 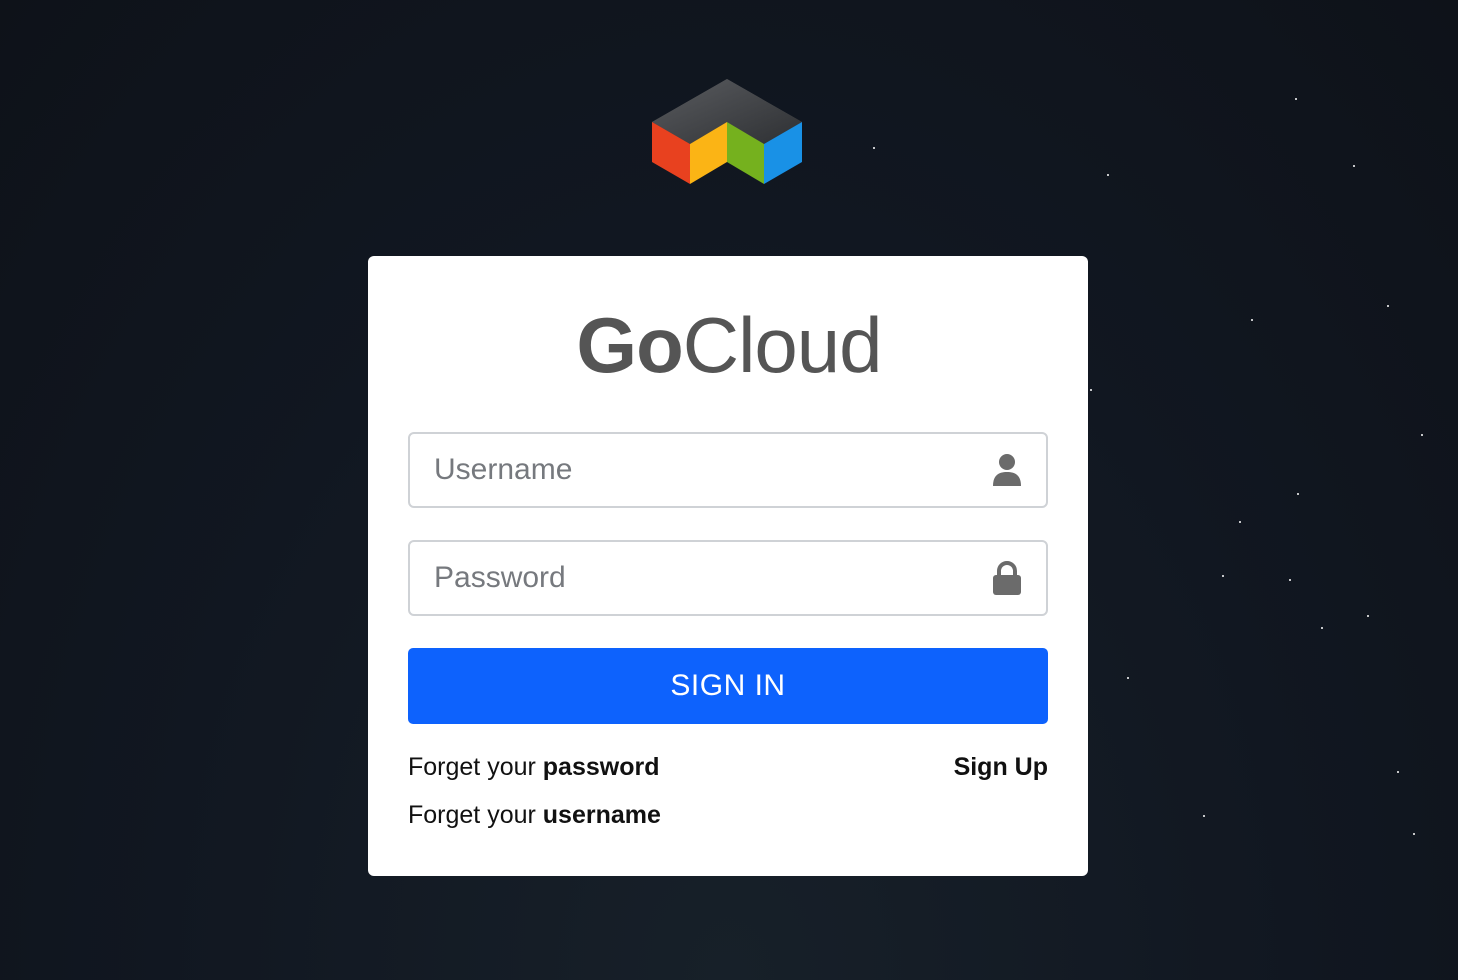 I want to click on forgot-password-bold: password, so click(x=601, y=767).